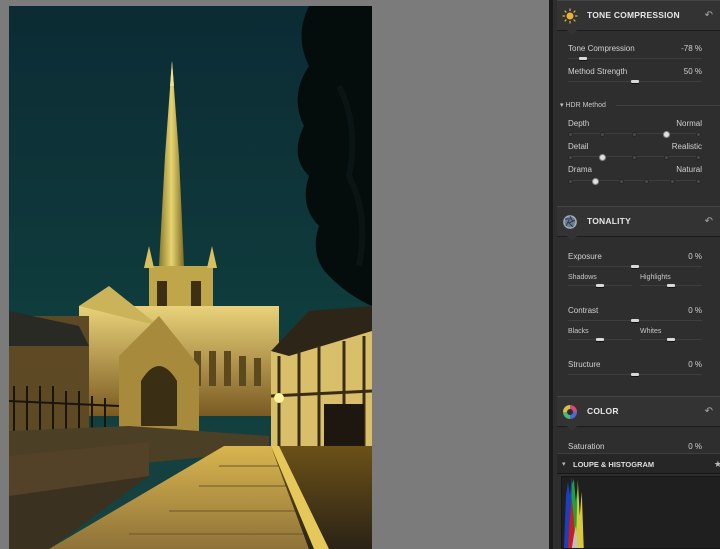 This screenshot has height=549, width=720. Describe the element at coordinates (668, 105) in the screenshot. I see `divider` at that location.